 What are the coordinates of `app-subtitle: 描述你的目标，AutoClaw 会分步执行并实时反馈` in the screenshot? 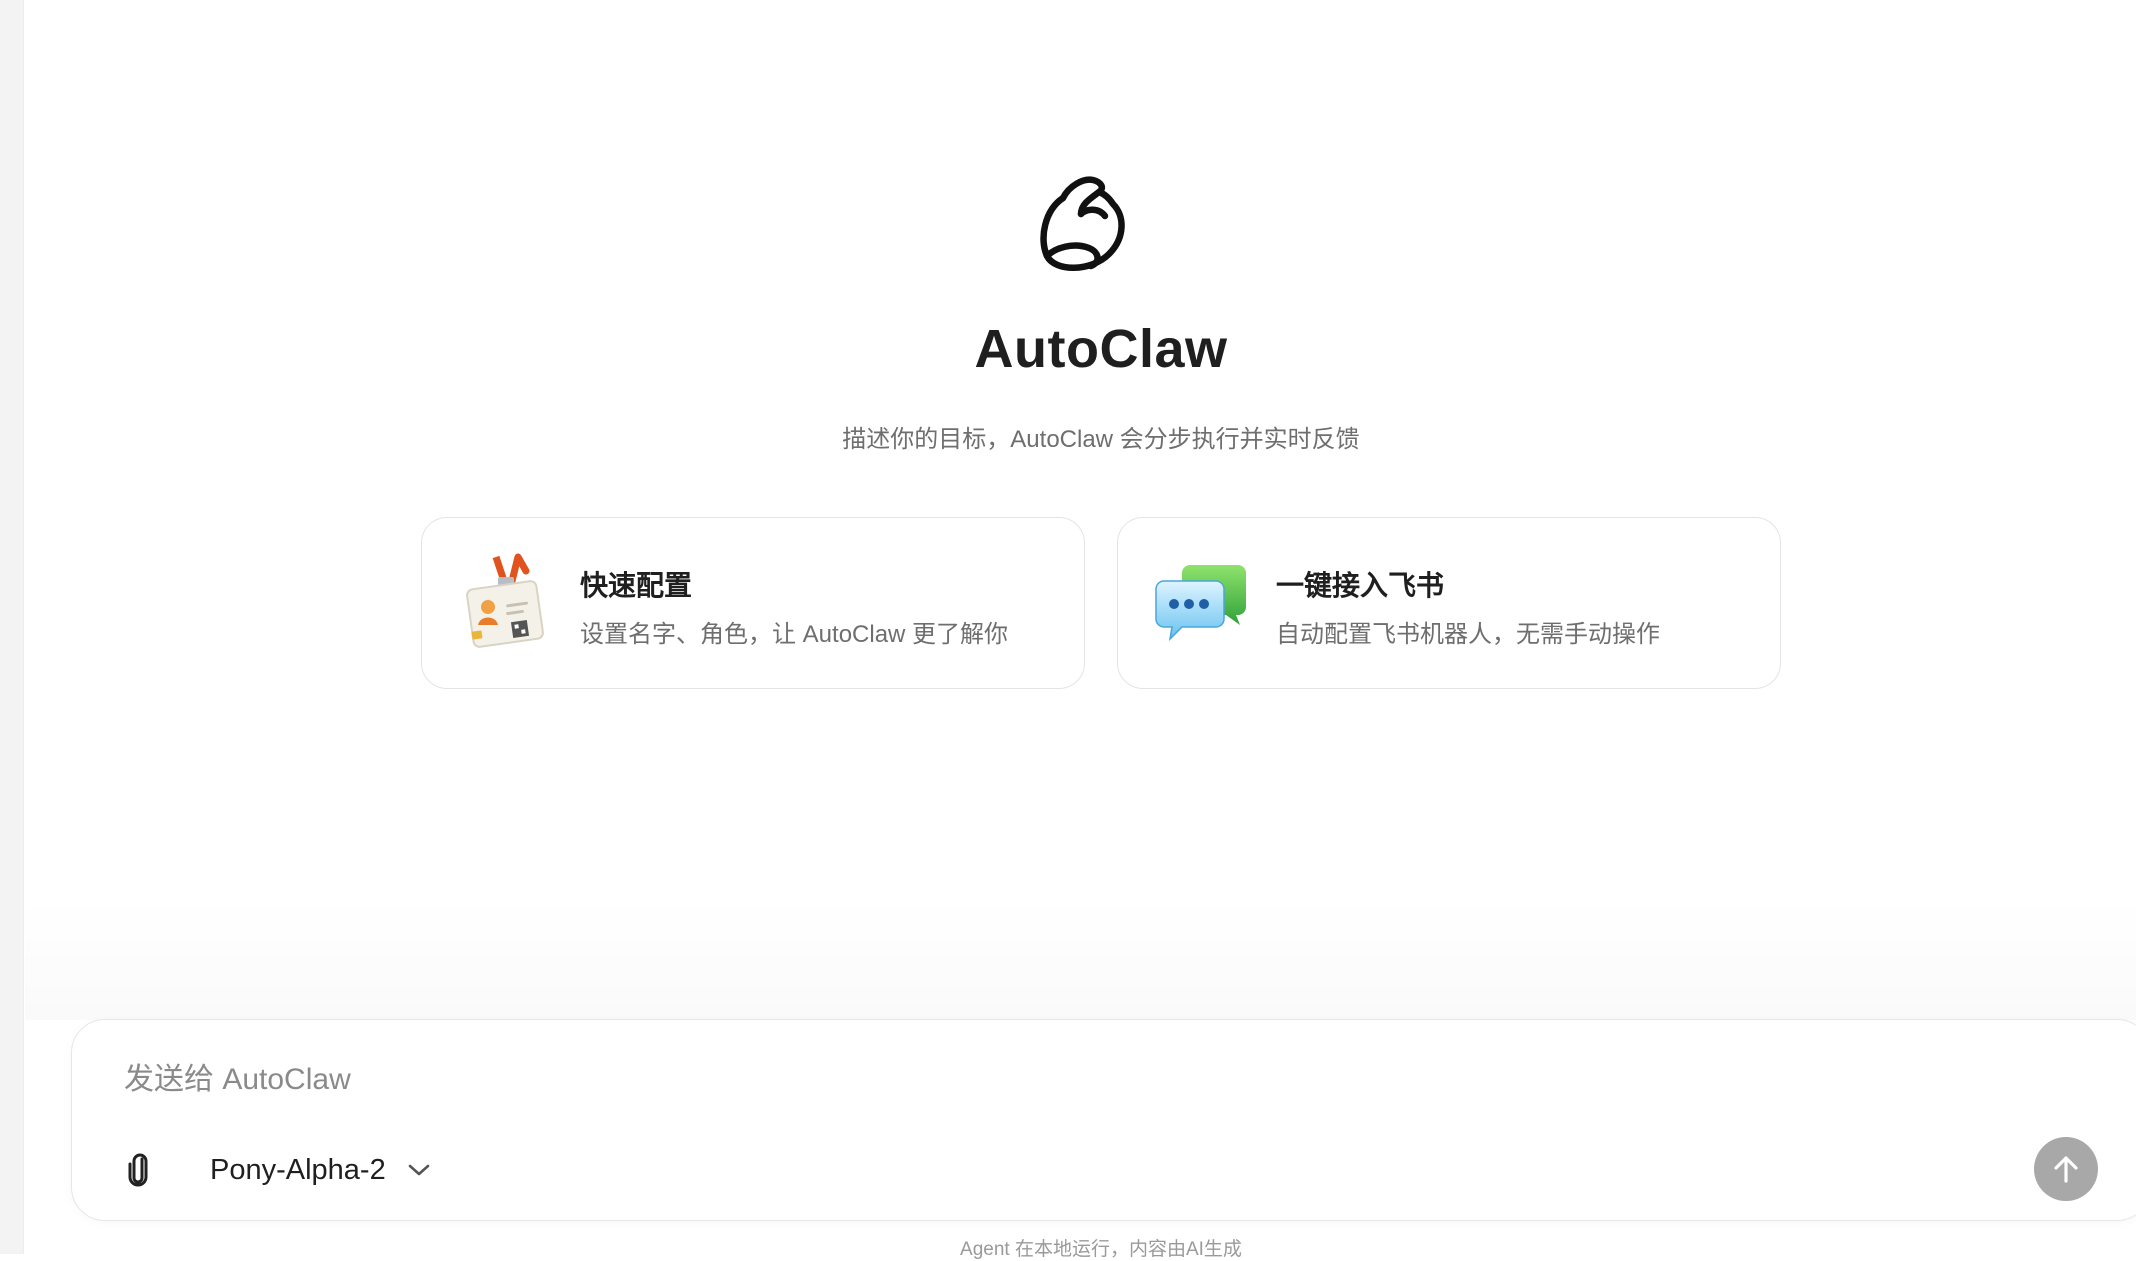 It's located at (1101, 439).